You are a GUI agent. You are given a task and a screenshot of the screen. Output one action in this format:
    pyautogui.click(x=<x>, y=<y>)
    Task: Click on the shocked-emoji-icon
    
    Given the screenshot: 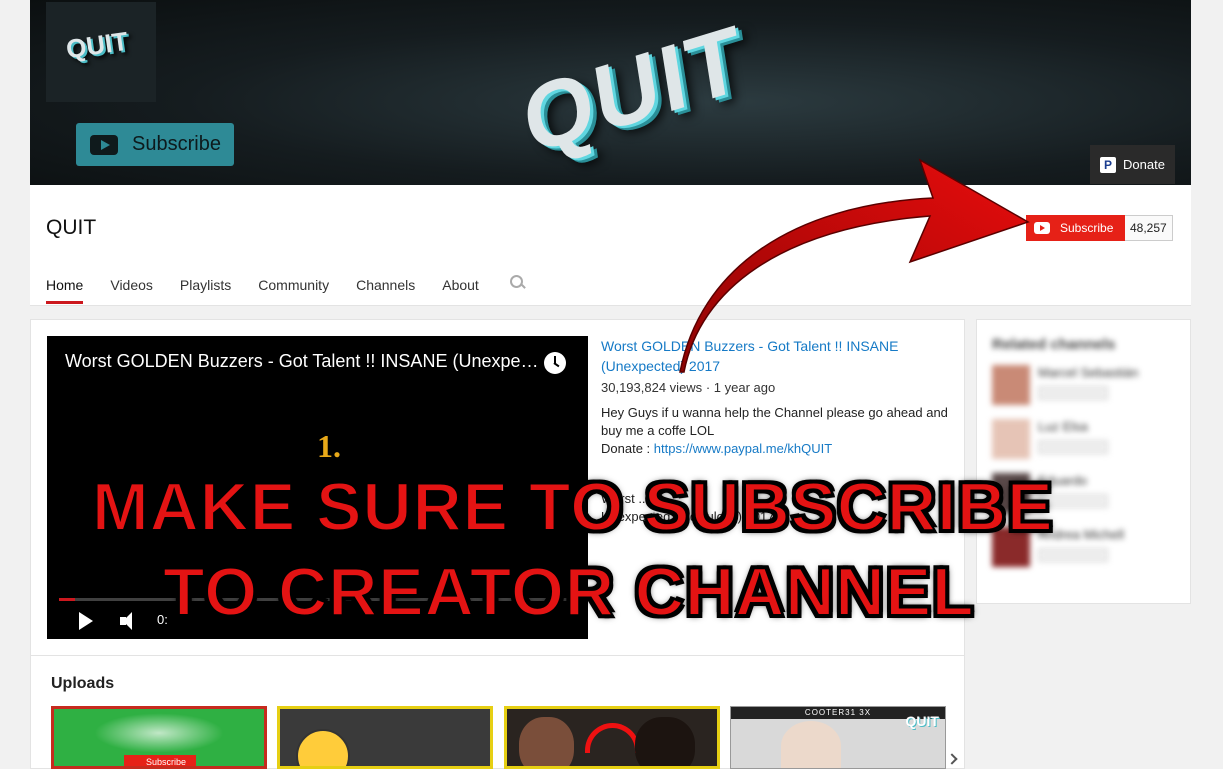 What is the action you would take?
    pyautogui.click(x=323, y=747)
    